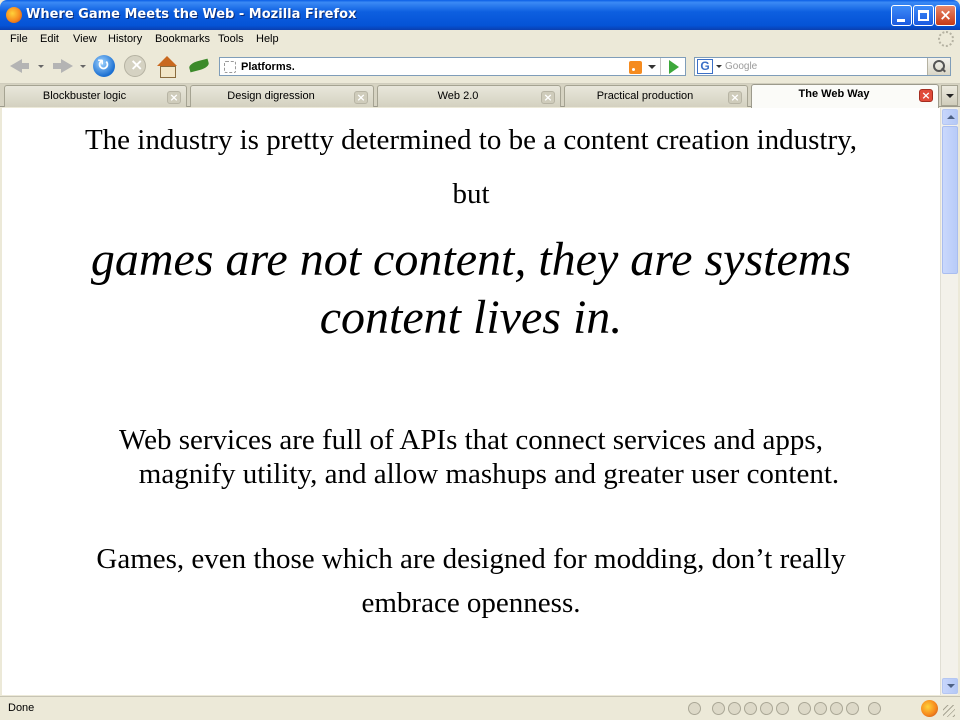 Image resolution: width=960 pixels, height=720 pixels. What do you see at coordinates (49, 39) in the screenshot?
I see `menu-edit: Edit` at bounding box center [49, 39].